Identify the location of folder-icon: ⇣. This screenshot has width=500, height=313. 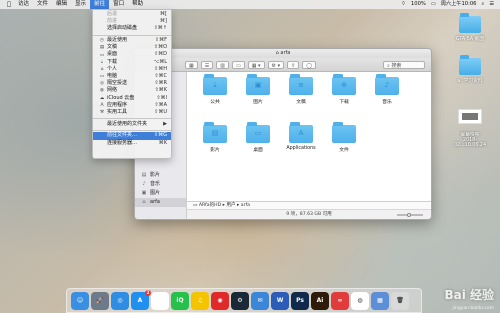
(215, 84).